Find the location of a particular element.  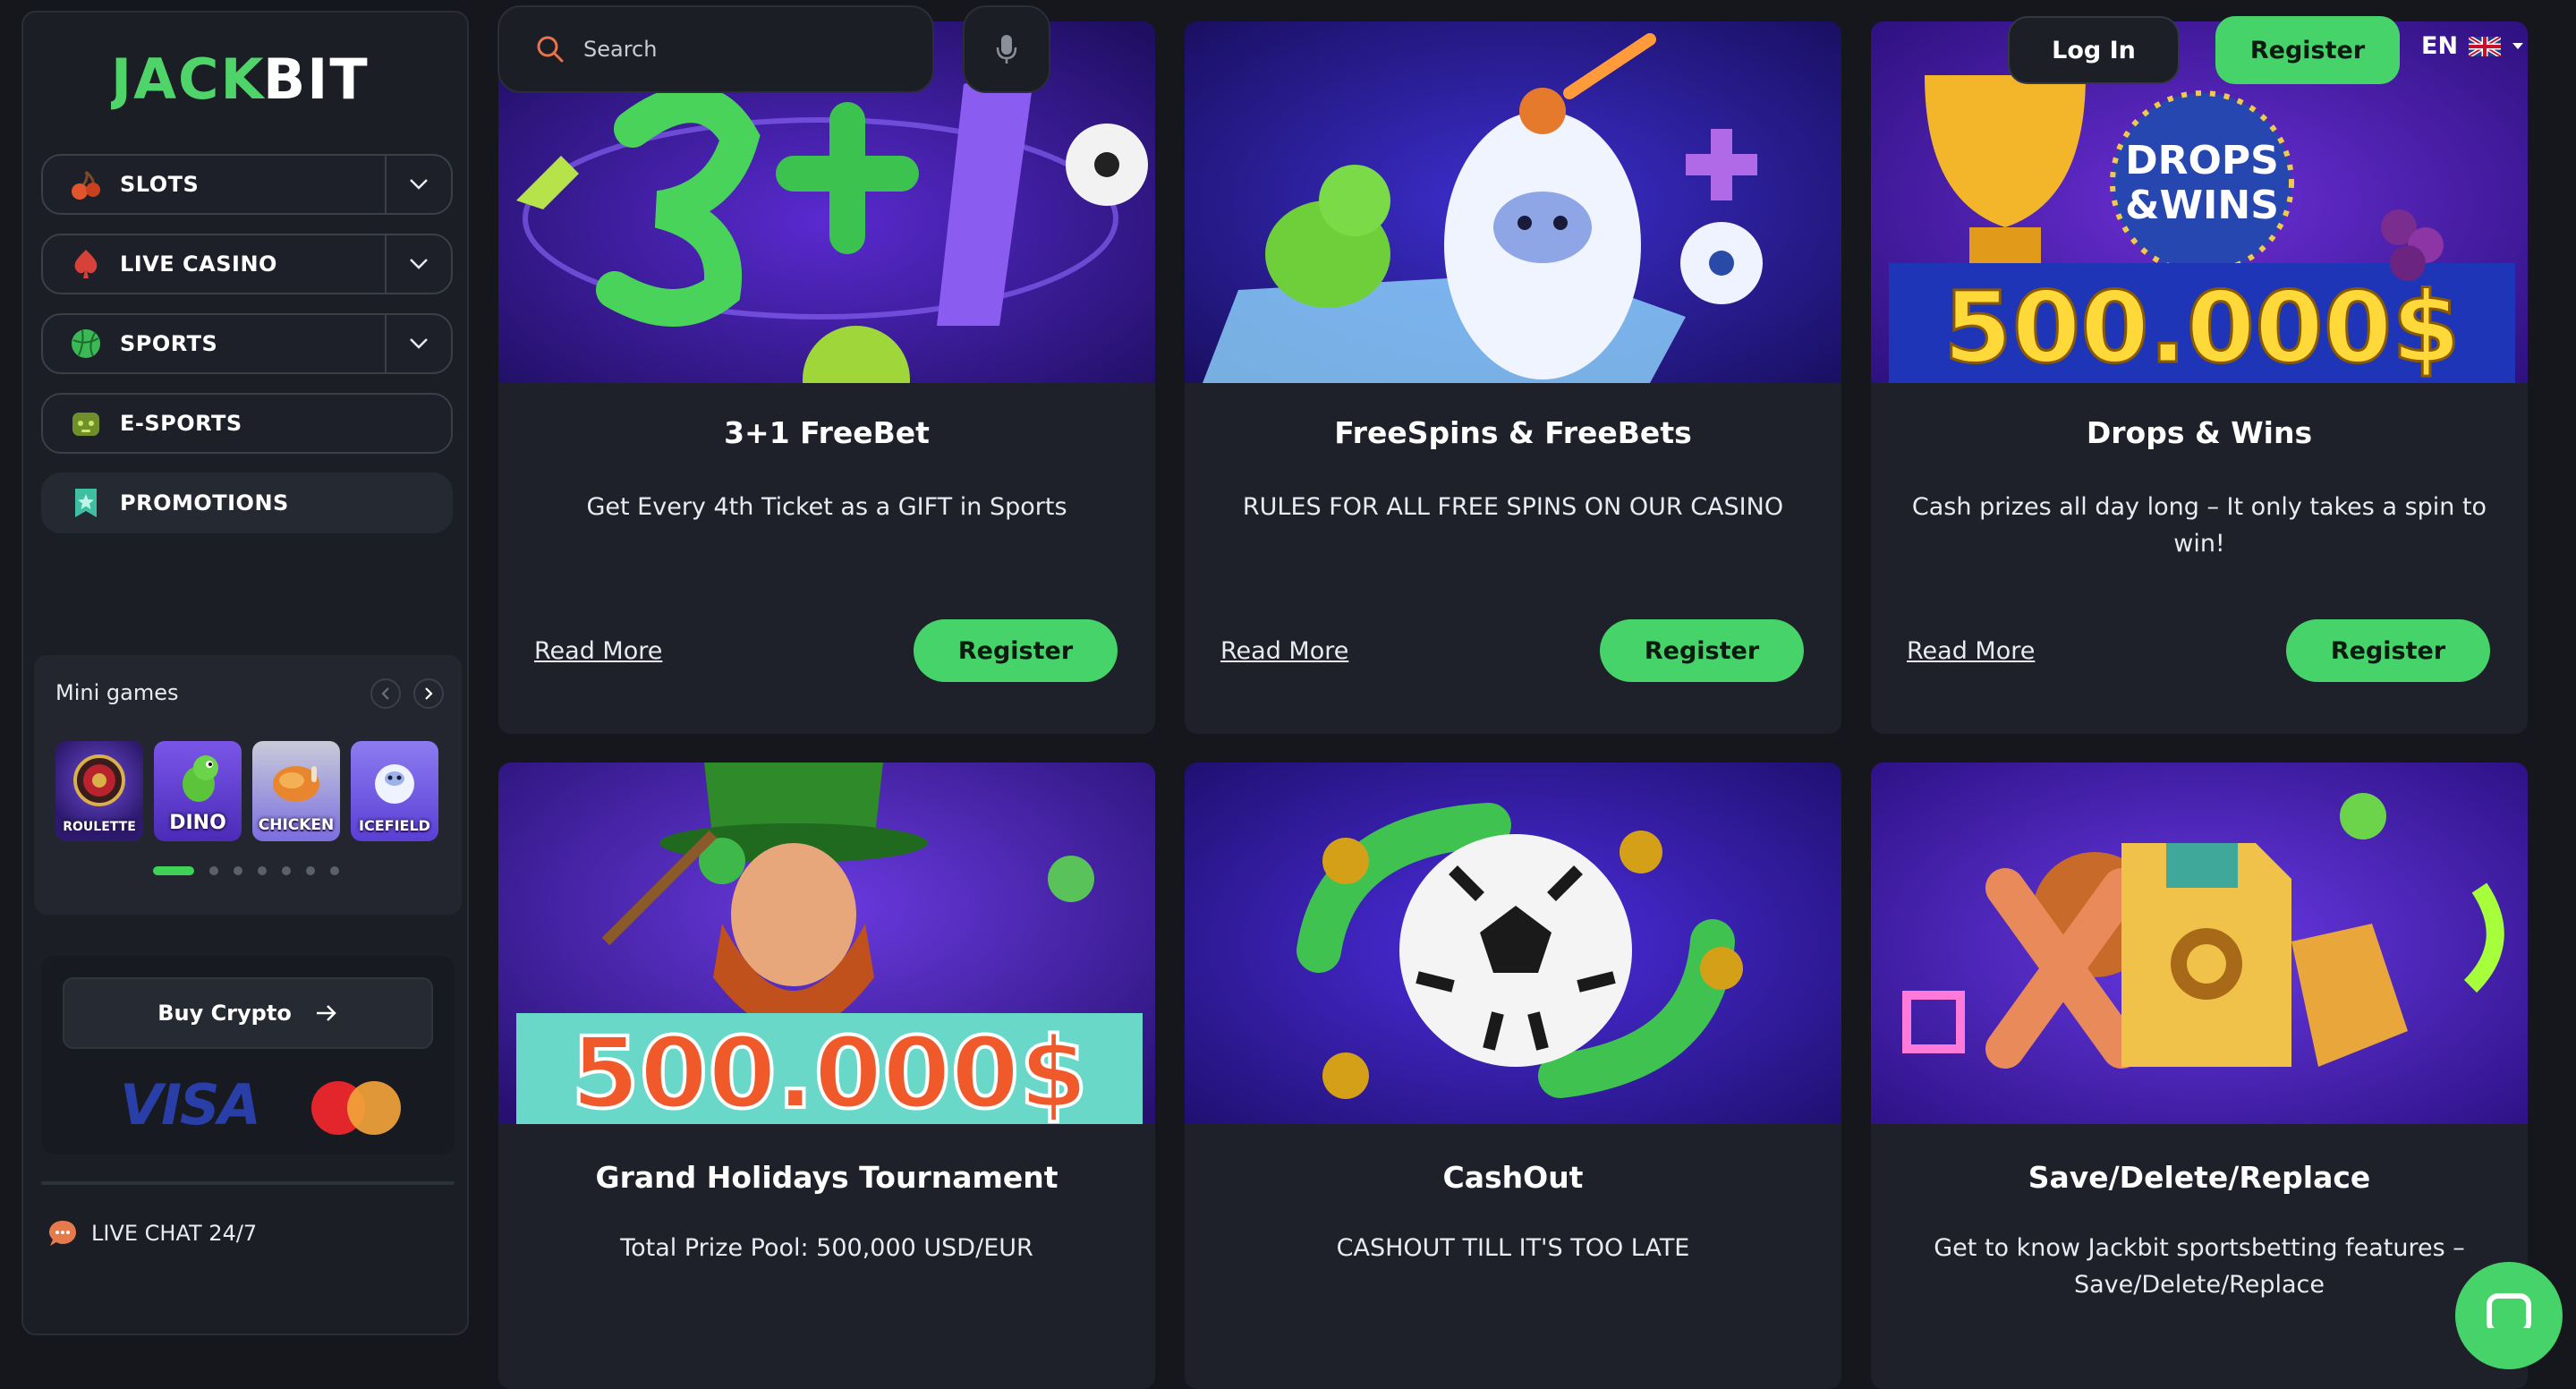

buy-crypto-panel: Buy Crypto VISA is located at coordinates (248, 1055).